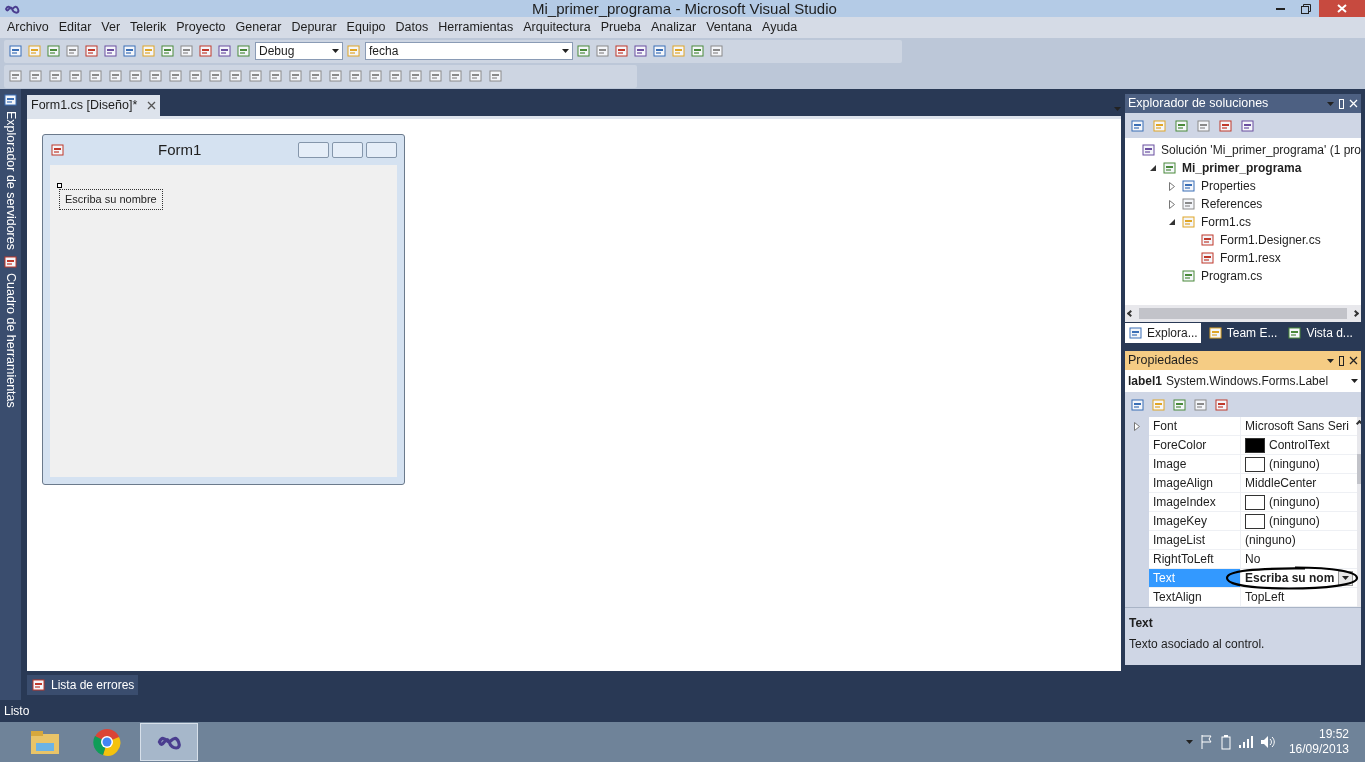  What do you see at coordinates (111, 27) in the screenshot?
I see `menu-item: Ver` at bounding box center [111, 27].